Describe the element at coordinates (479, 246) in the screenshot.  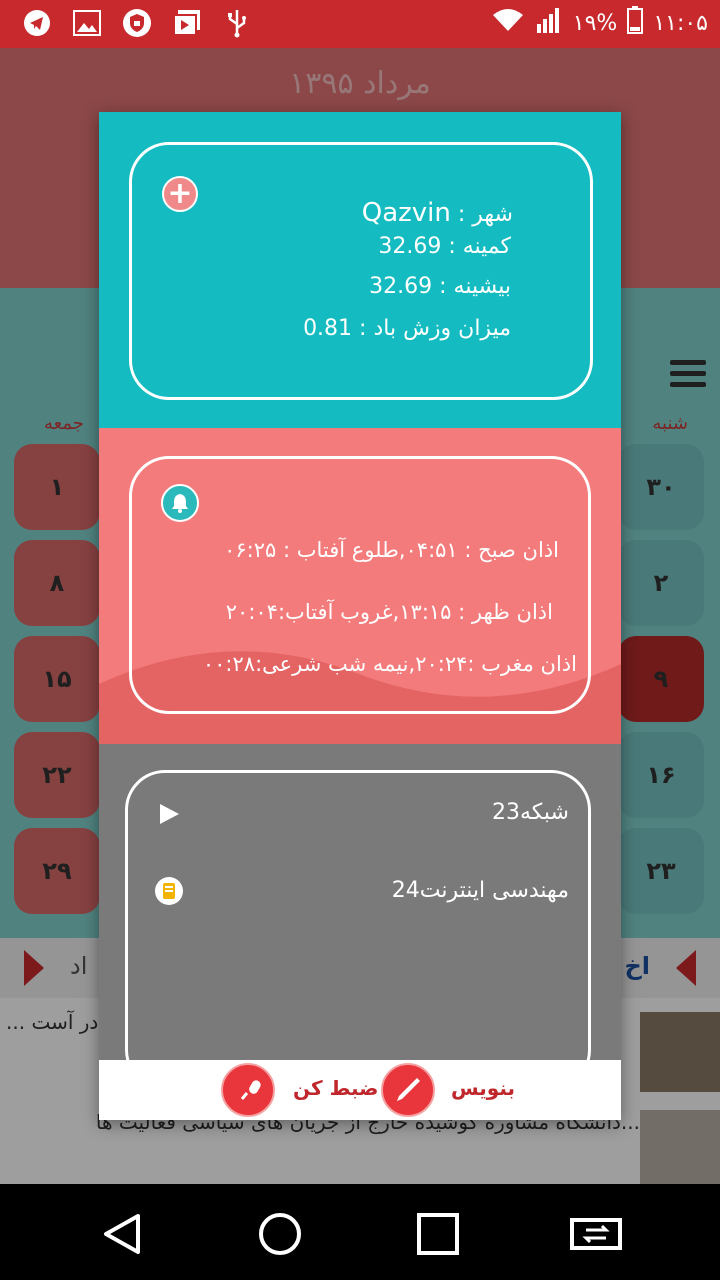
I see `min-temp-label: کمینه :` at that location.